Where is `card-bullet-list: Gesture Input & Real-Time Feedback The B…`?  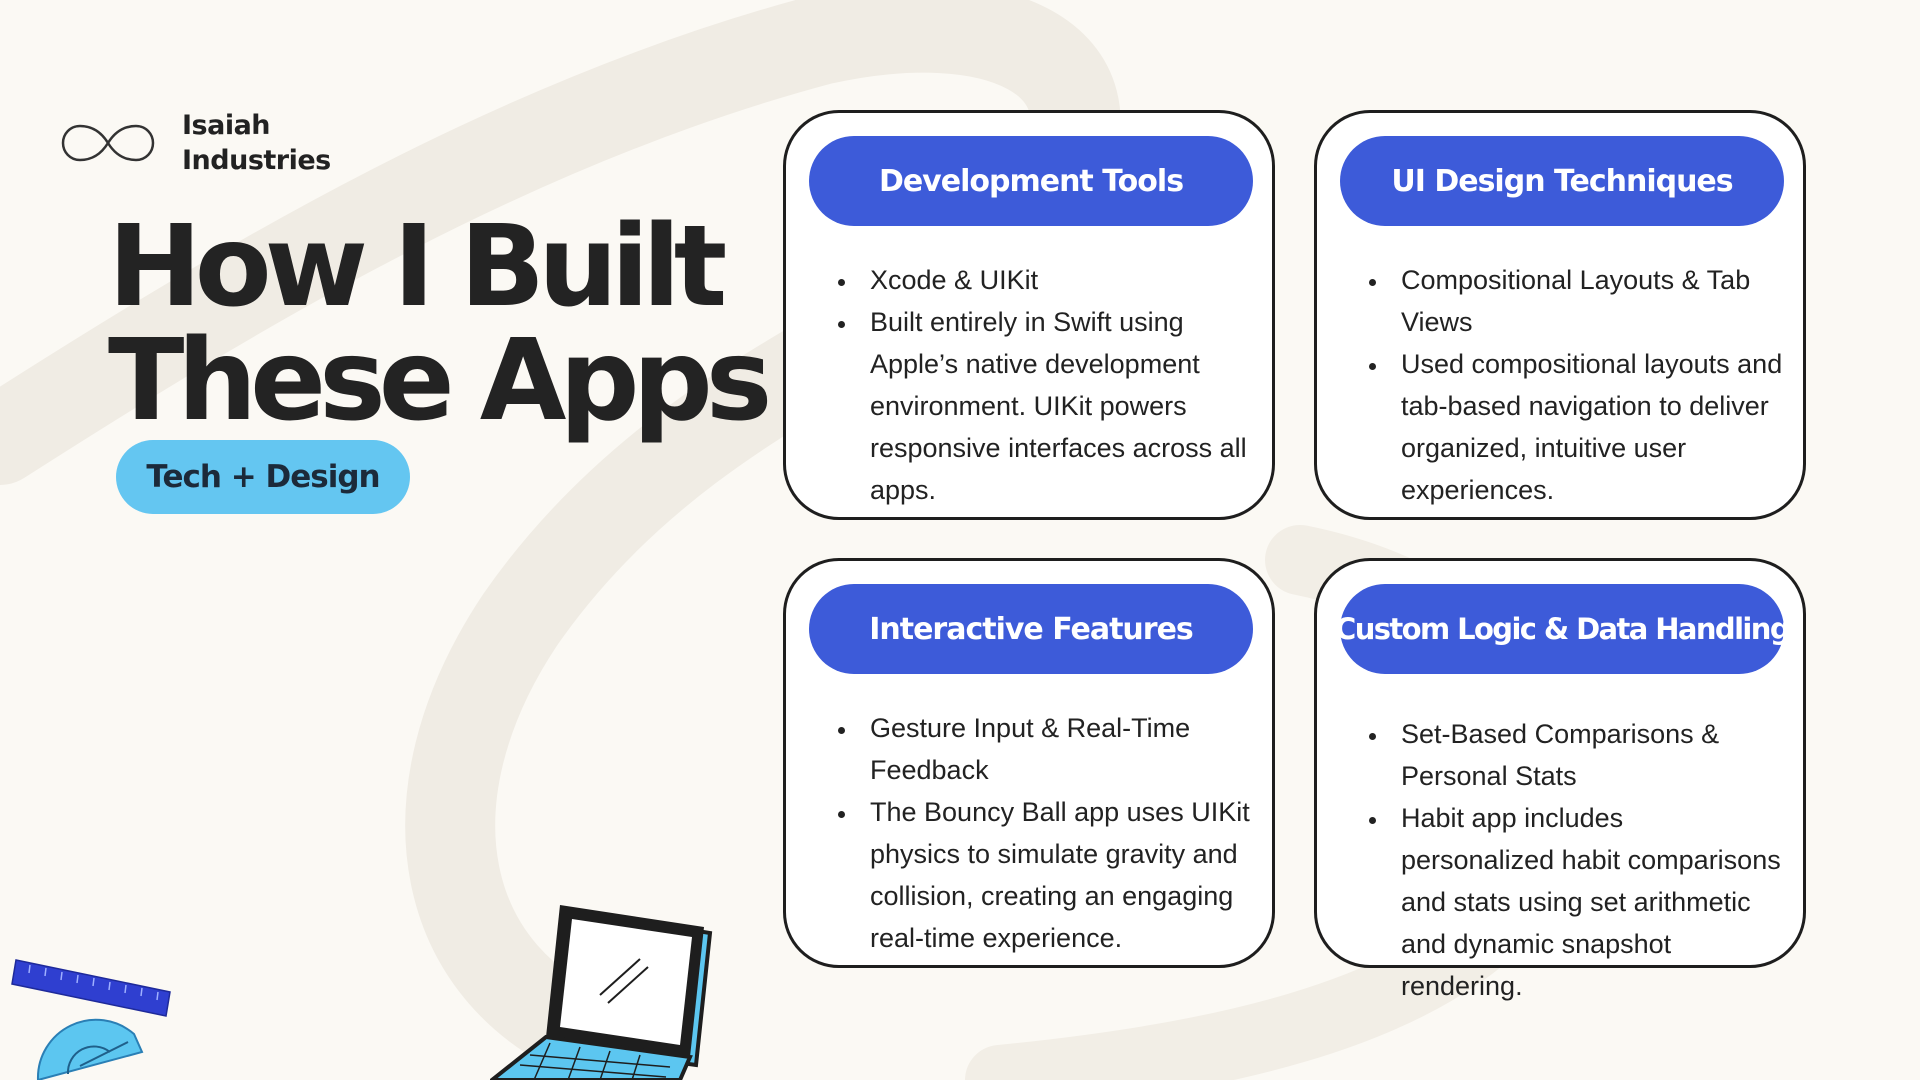 card-bullet-list: Gesture Input & Real-Time Feedback The B… is located at coordinates (1044, 833).